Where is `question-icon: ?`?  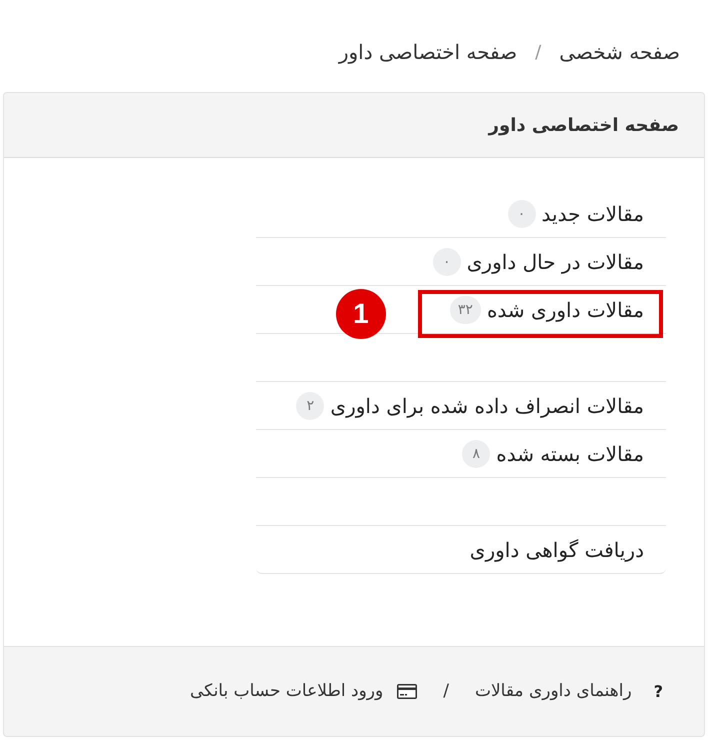 question-icon: ? is located at coordinates (658, 692).